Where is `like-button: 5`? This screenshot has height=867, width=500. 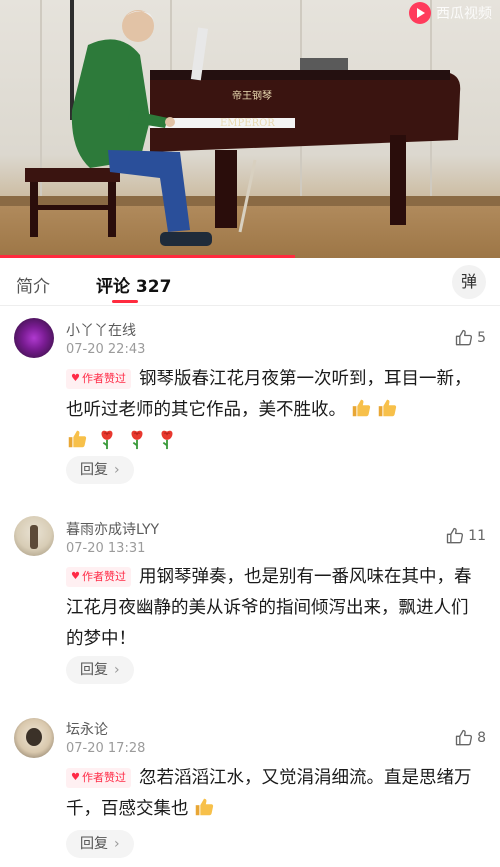
like-button: 5 is located at coordinates (470, 338).